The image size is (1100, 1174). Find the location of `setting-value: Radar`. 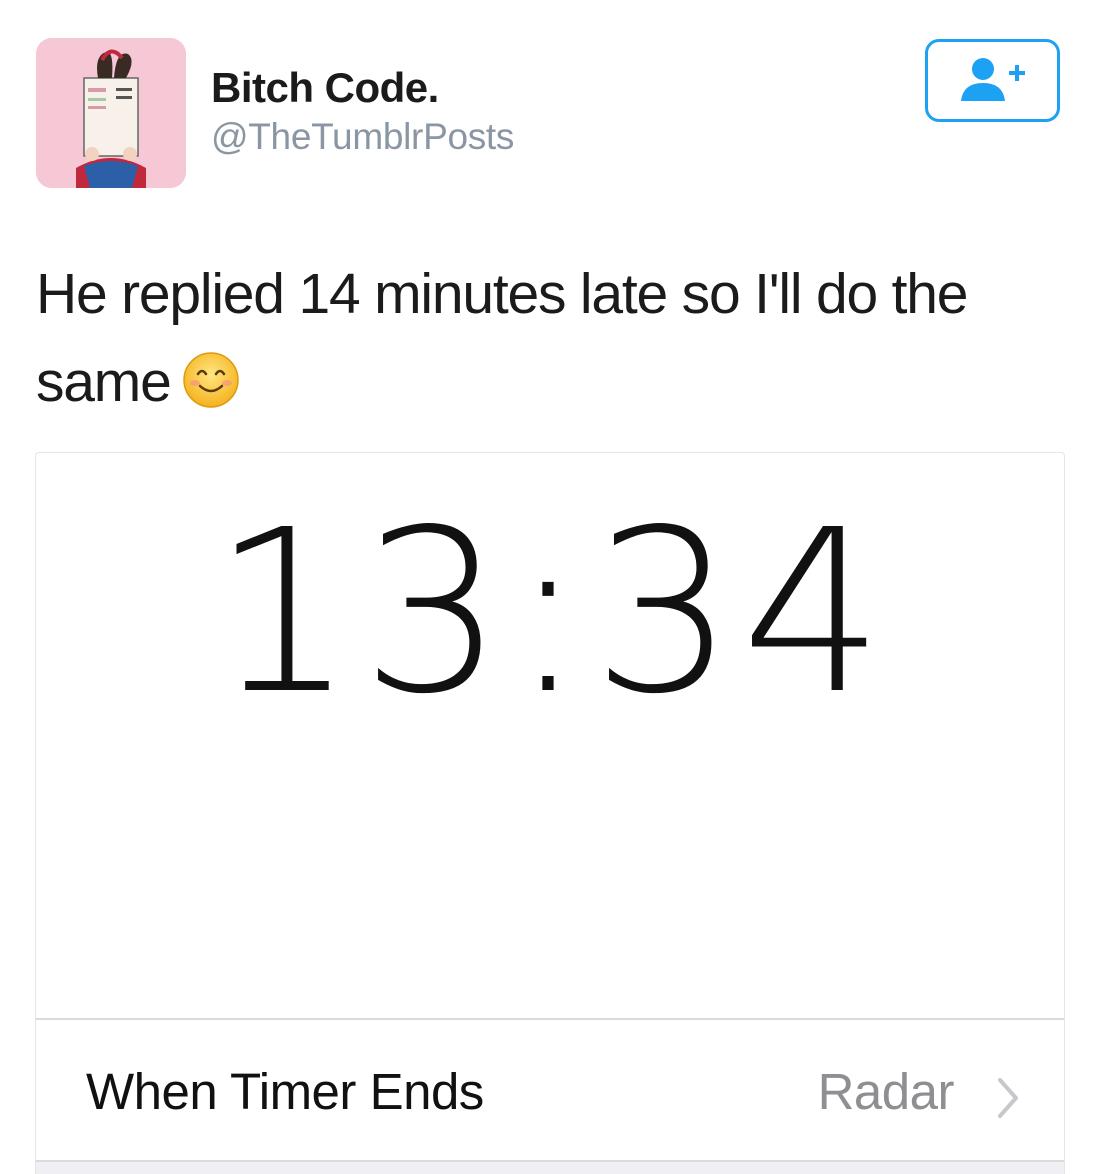

setting-value: Radar is located at coordinates (886, 1091).